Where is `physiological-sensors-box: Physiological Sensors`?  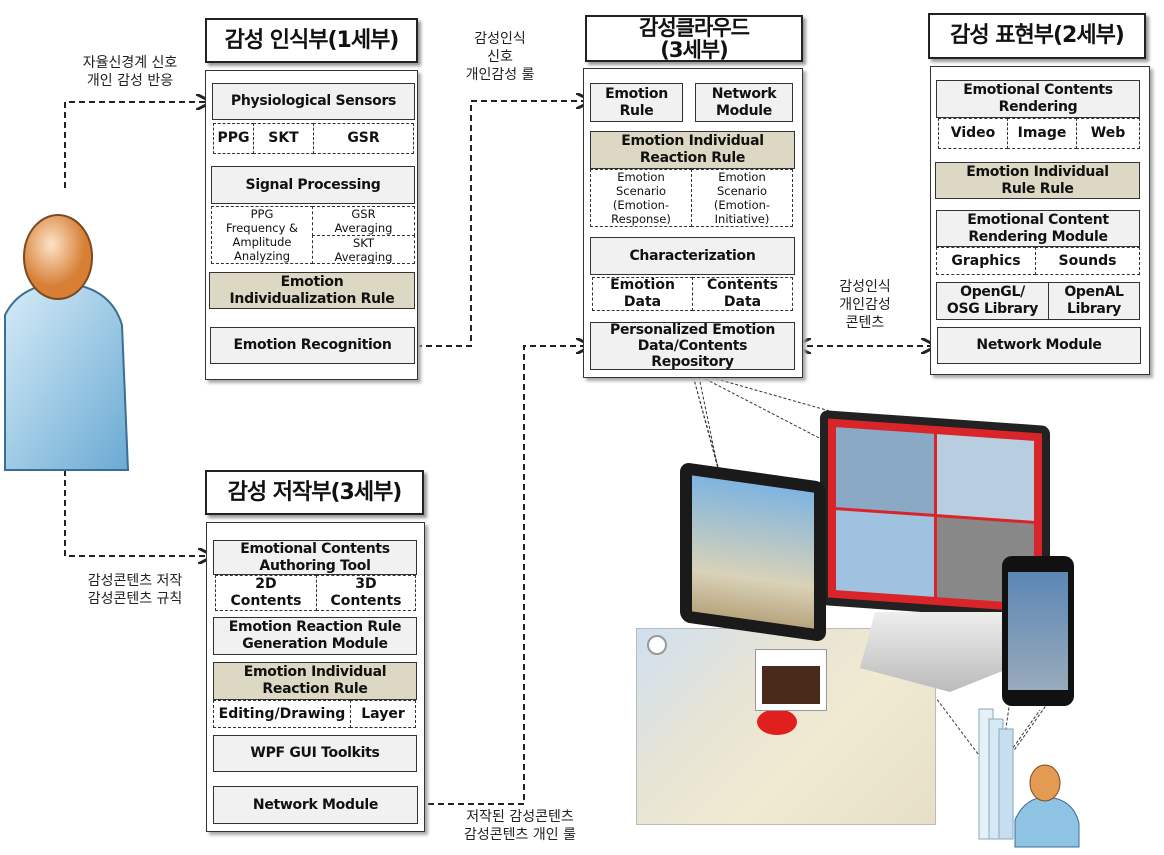
physiological-sensors-box: Physiological Sensors is located at coordinates (313, 101).